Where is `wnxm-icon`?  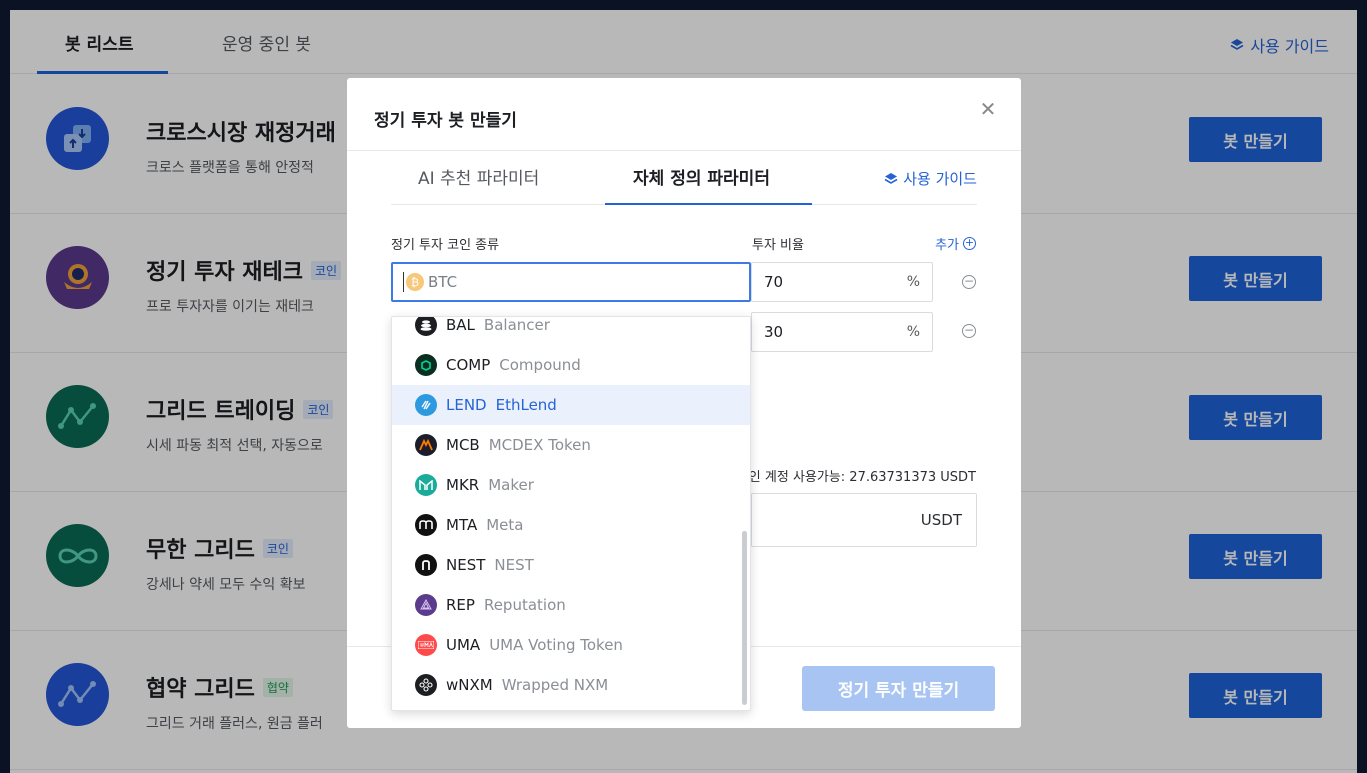 wnxm-icon is located at coordinates (426, 685).